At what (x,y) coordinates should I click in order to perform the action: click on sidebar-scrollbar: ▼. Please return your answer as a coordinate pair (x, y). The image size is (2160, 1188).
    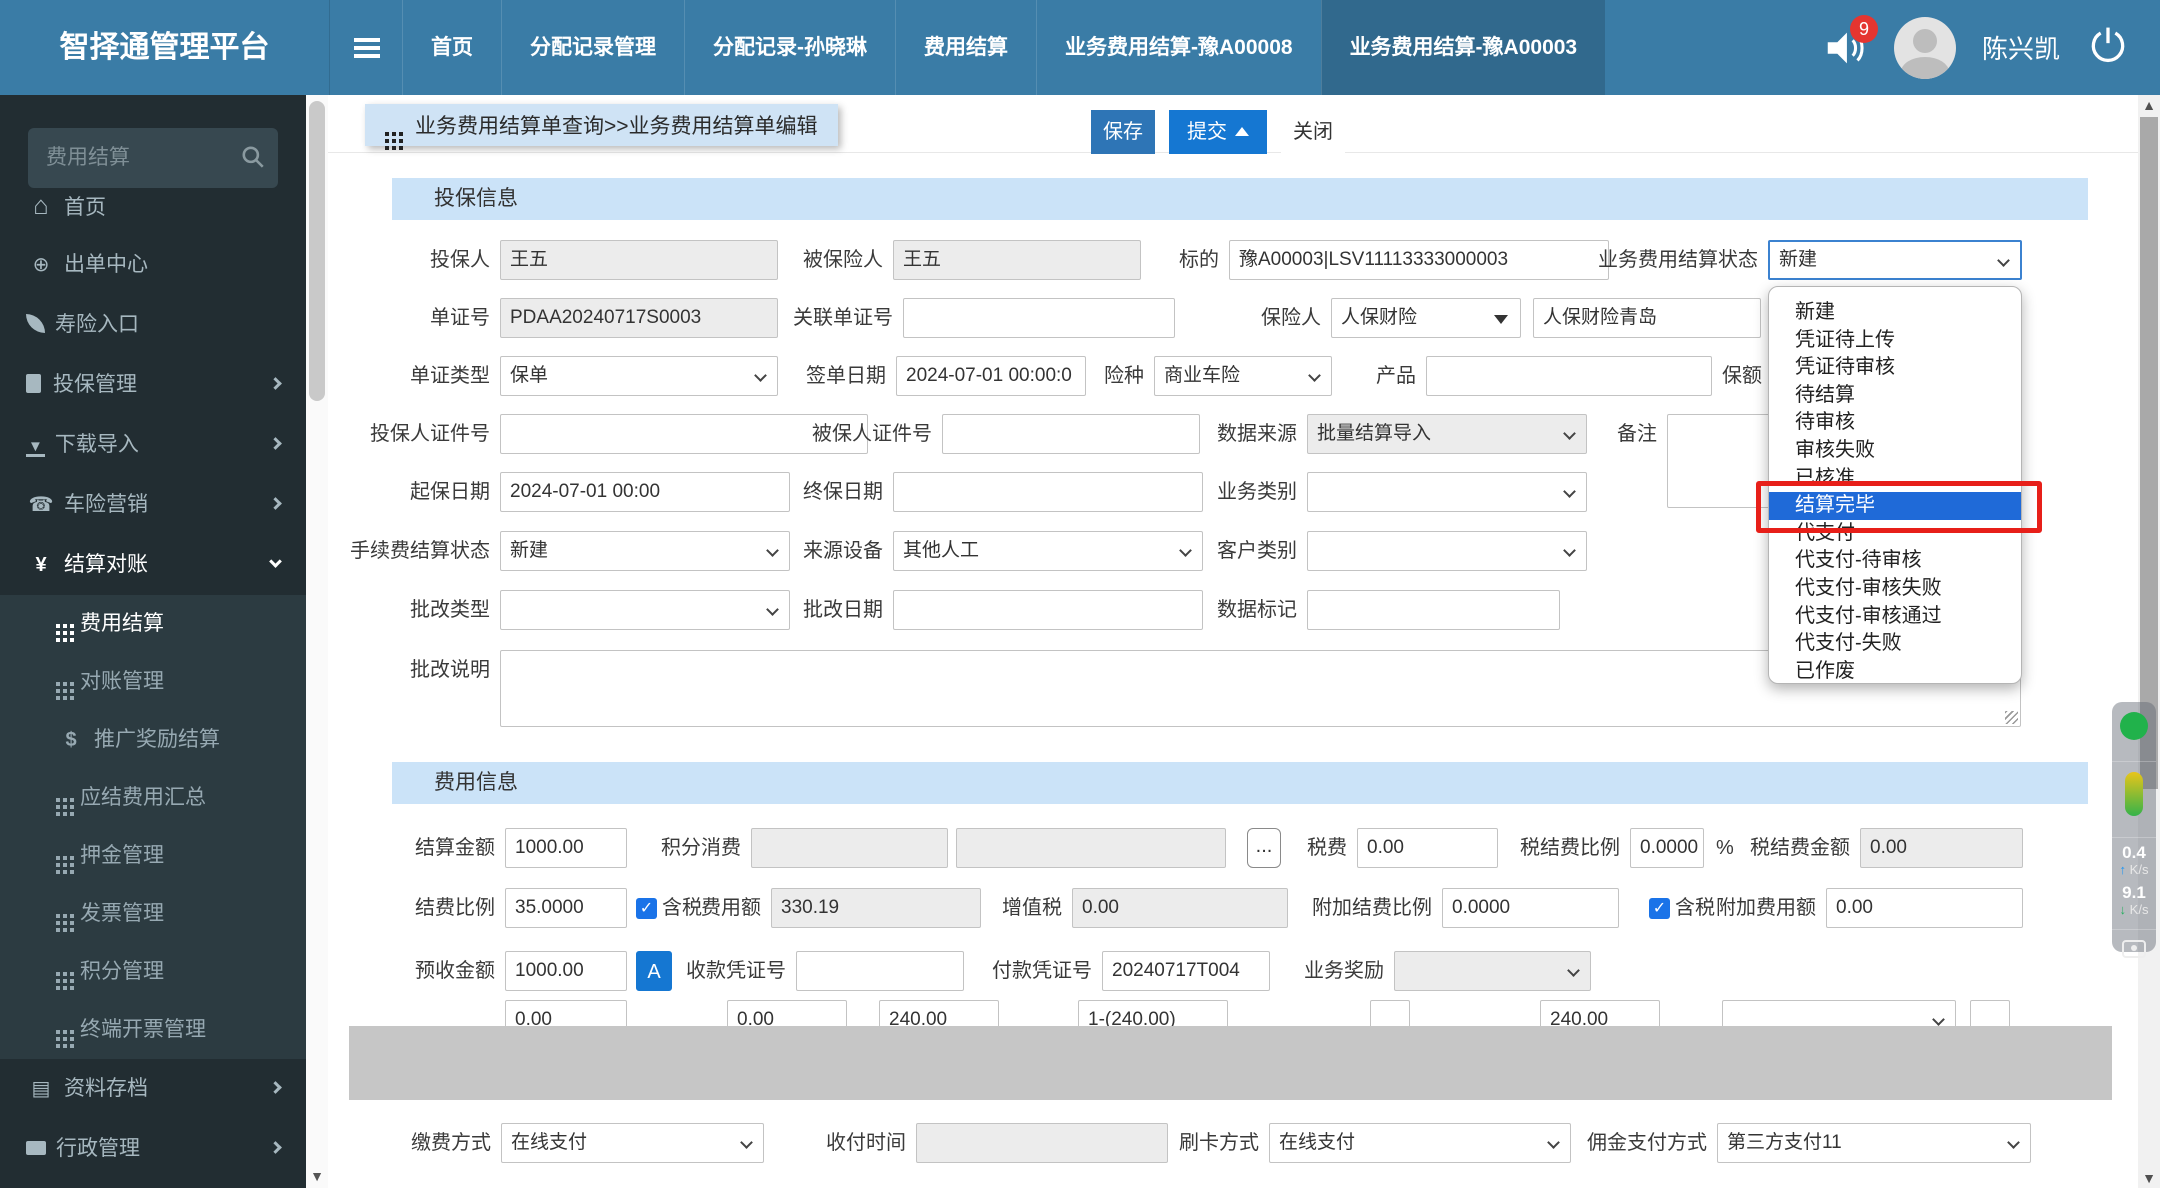
    Looking at the image, I should click on (317, 641).